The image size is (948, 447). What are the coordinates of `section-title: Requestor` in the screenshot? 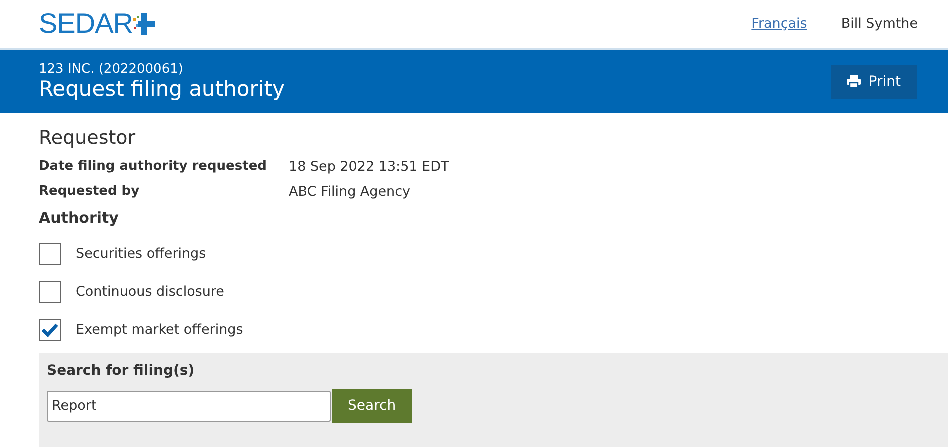 It's located at (88, 138).